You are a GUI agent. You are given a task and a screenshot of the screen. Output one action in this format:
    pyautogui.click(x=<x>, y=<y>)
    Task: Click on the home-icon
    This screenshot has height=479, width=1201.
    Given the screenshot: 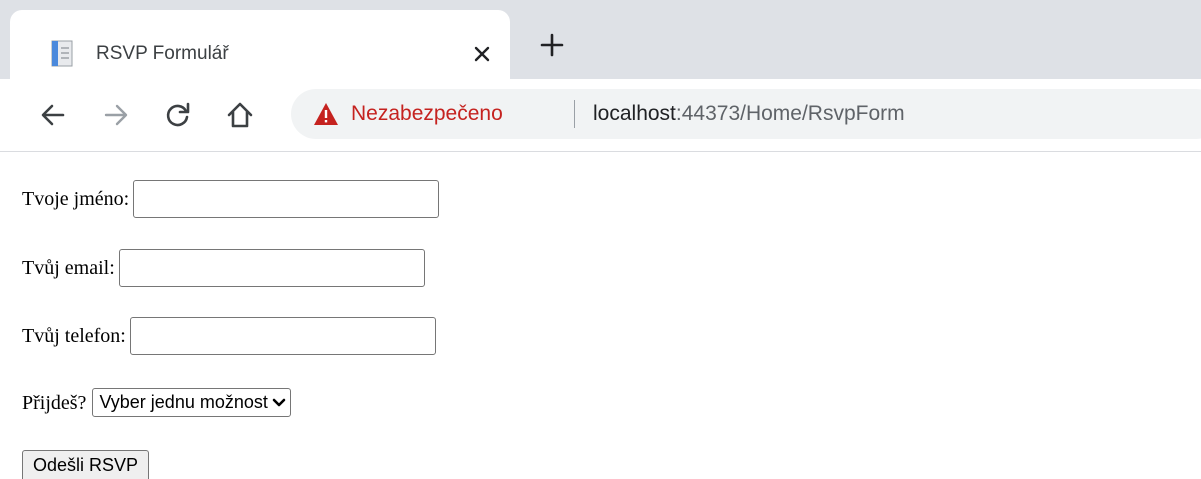 What is the action you would take?
    pyautogui.click(x=240, y=115)
    